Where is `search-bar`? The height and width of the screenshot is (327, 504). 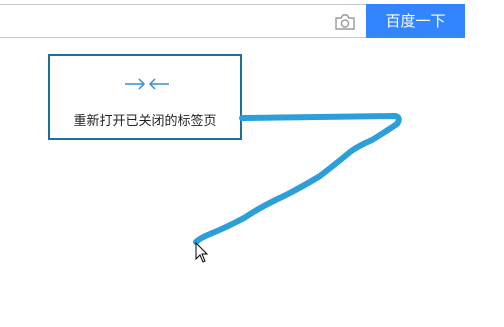 search-bar is located at coordinates (183, 21).